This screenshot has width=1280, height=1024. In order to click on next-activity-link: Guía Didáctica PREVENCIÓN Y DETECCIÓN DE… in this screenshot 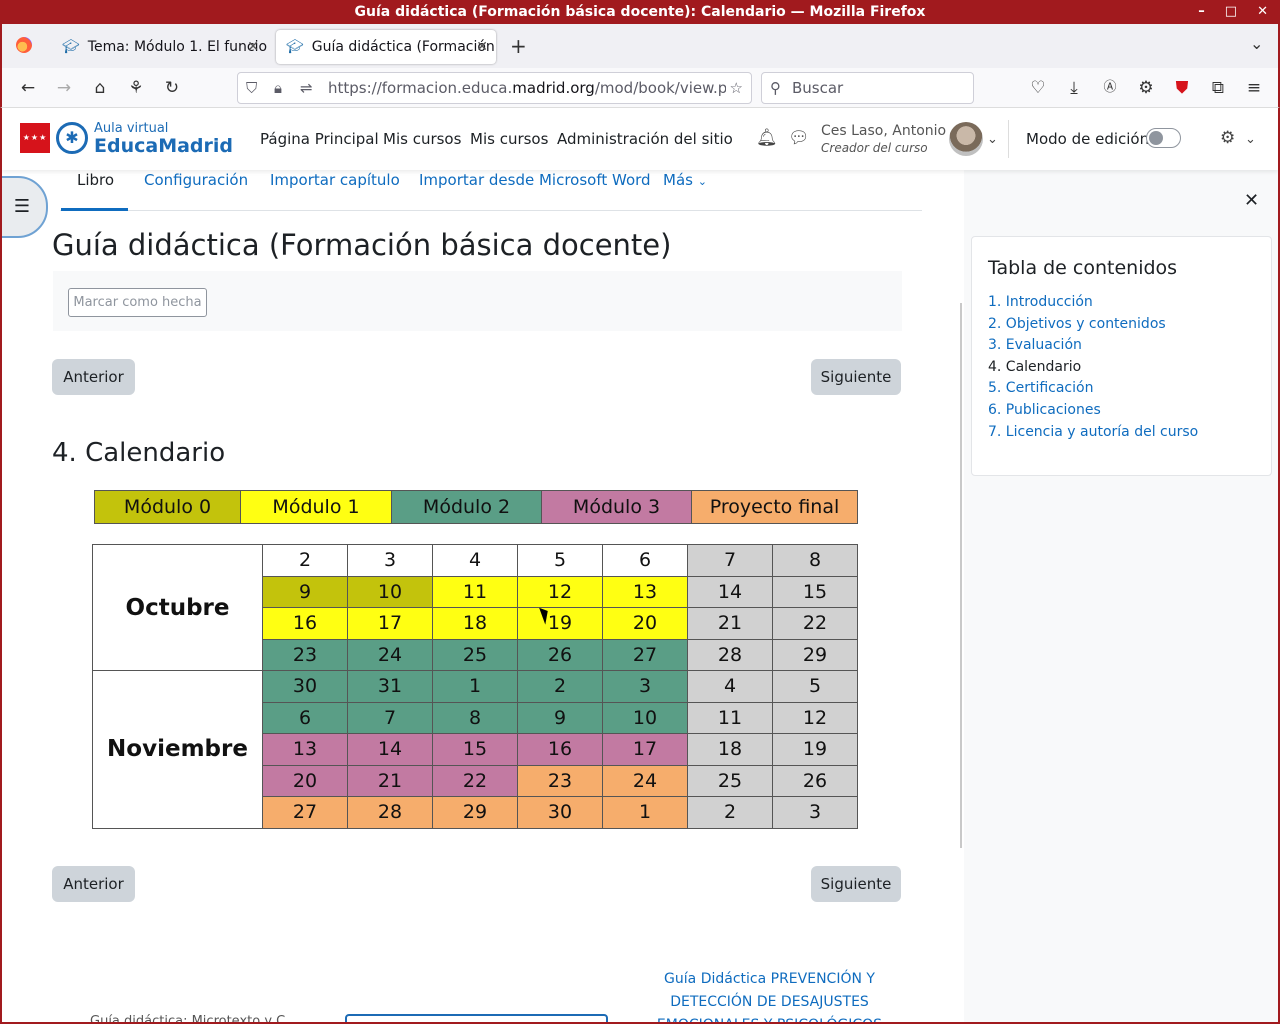, I will do `click(769, 995)`.